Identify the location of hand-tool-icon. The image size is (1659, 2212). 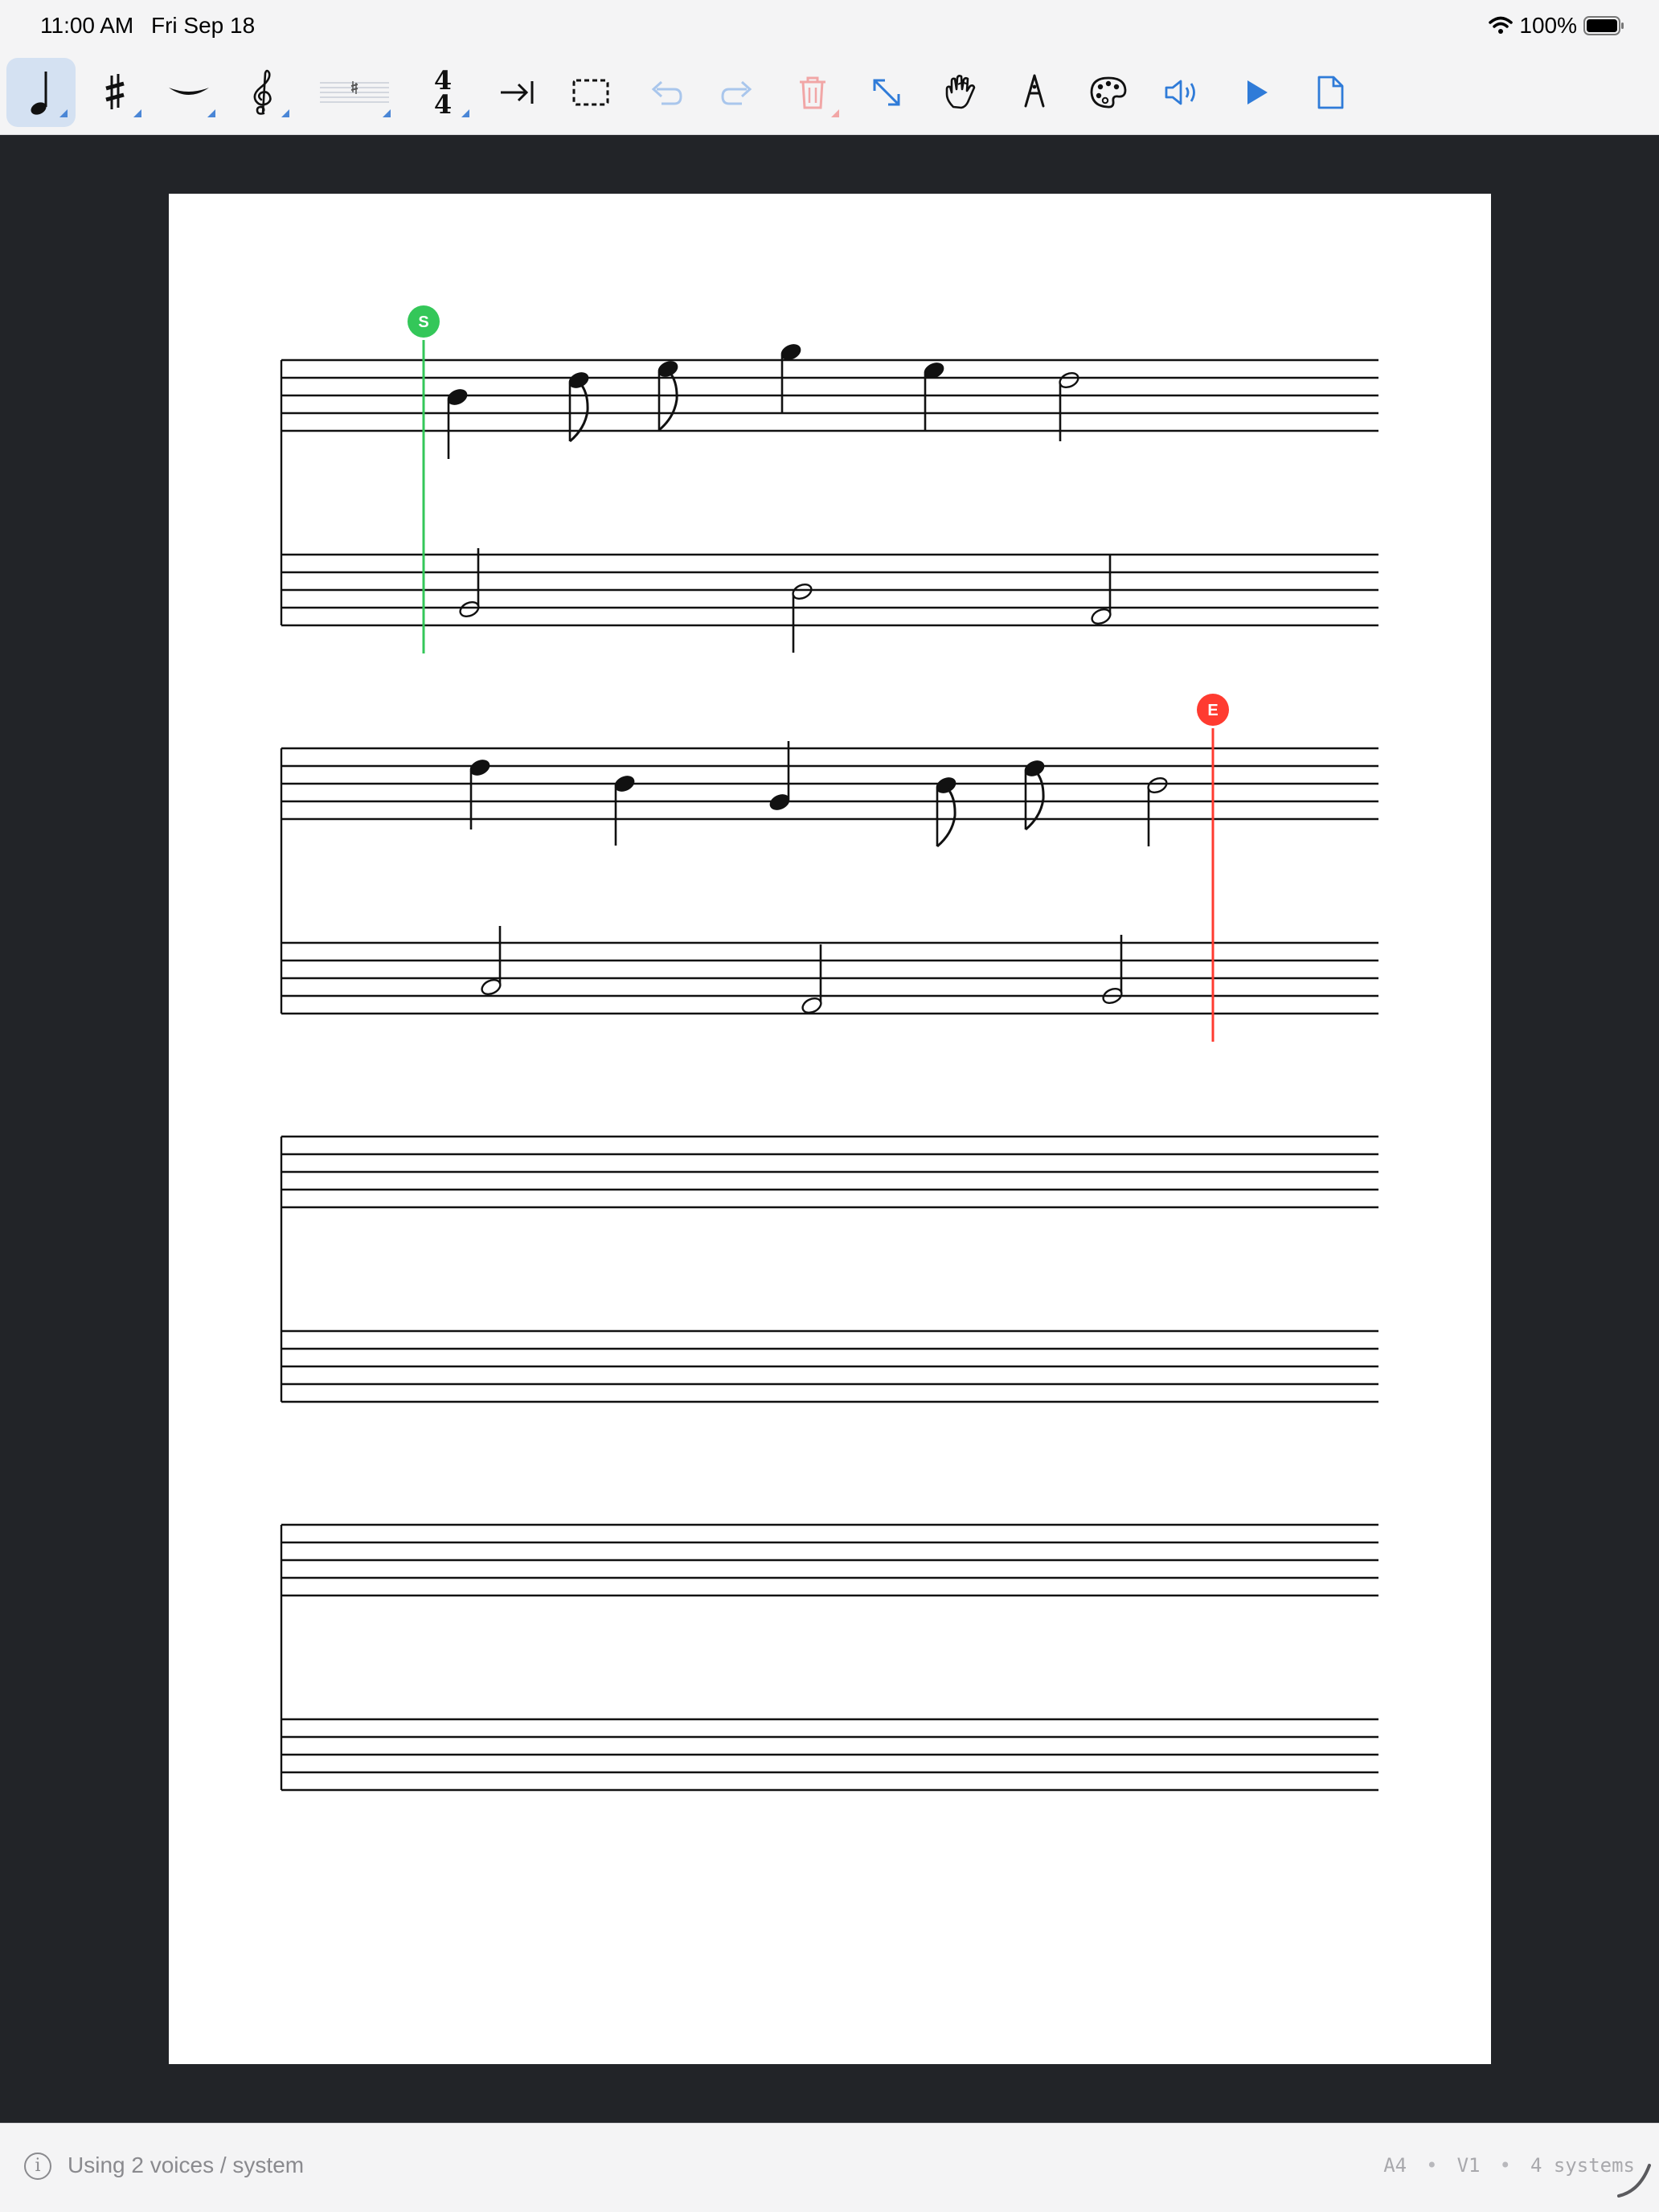
(960, 92).